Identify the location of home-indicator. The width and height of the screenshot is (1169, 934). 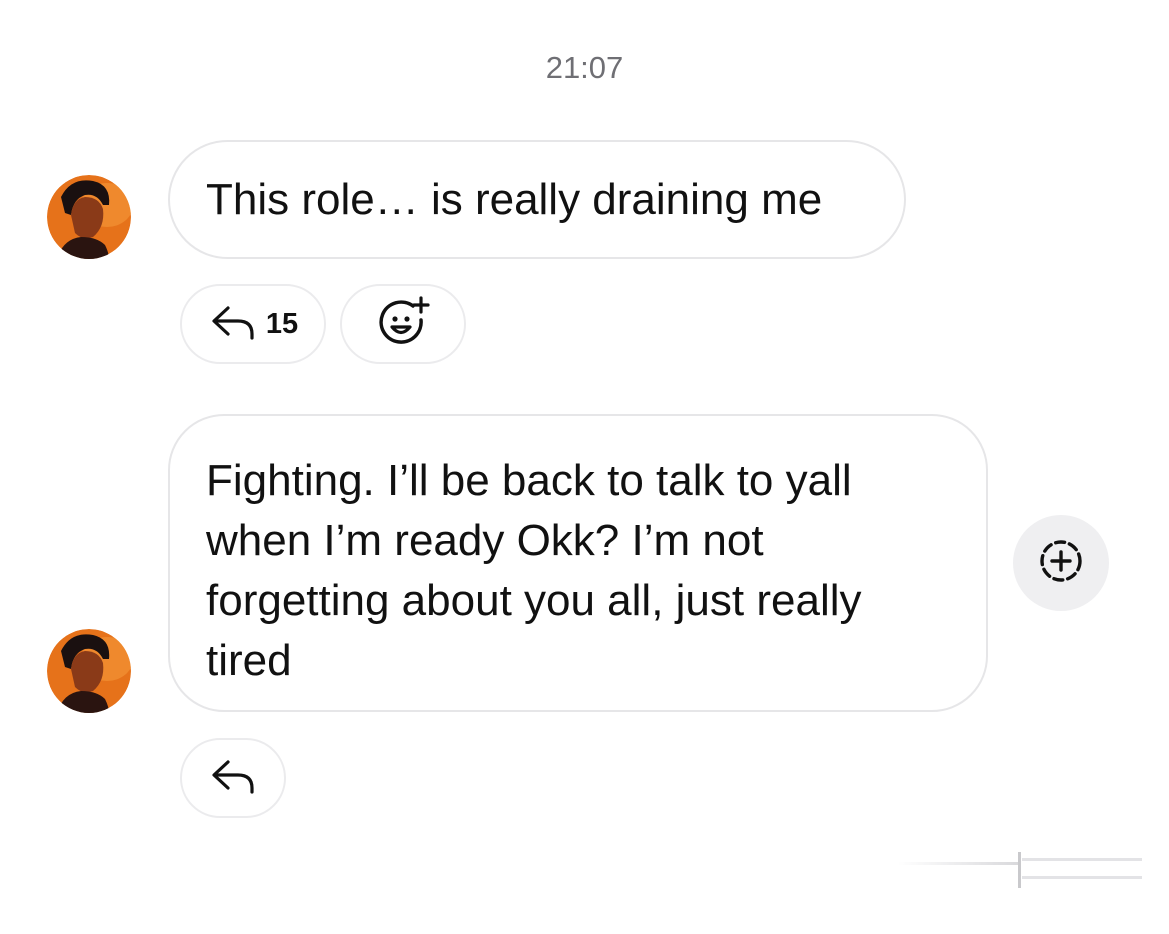
(1023, 870).